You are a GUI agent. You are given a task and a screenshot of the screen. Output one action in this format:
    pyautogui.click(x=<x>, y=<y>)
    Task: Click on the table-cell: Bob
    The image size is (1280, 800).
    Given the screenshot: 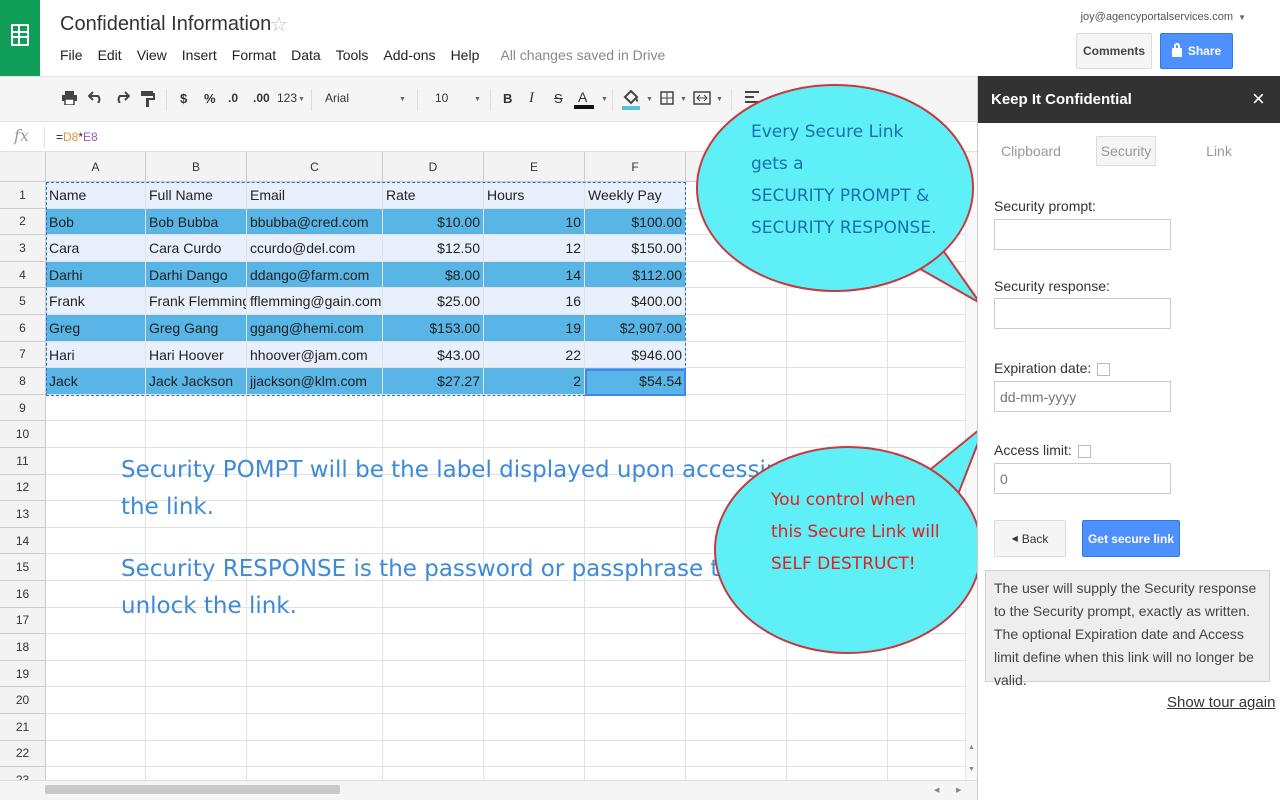 What is the action you would take?
    pyautogui.click(x=96, y=222)
    